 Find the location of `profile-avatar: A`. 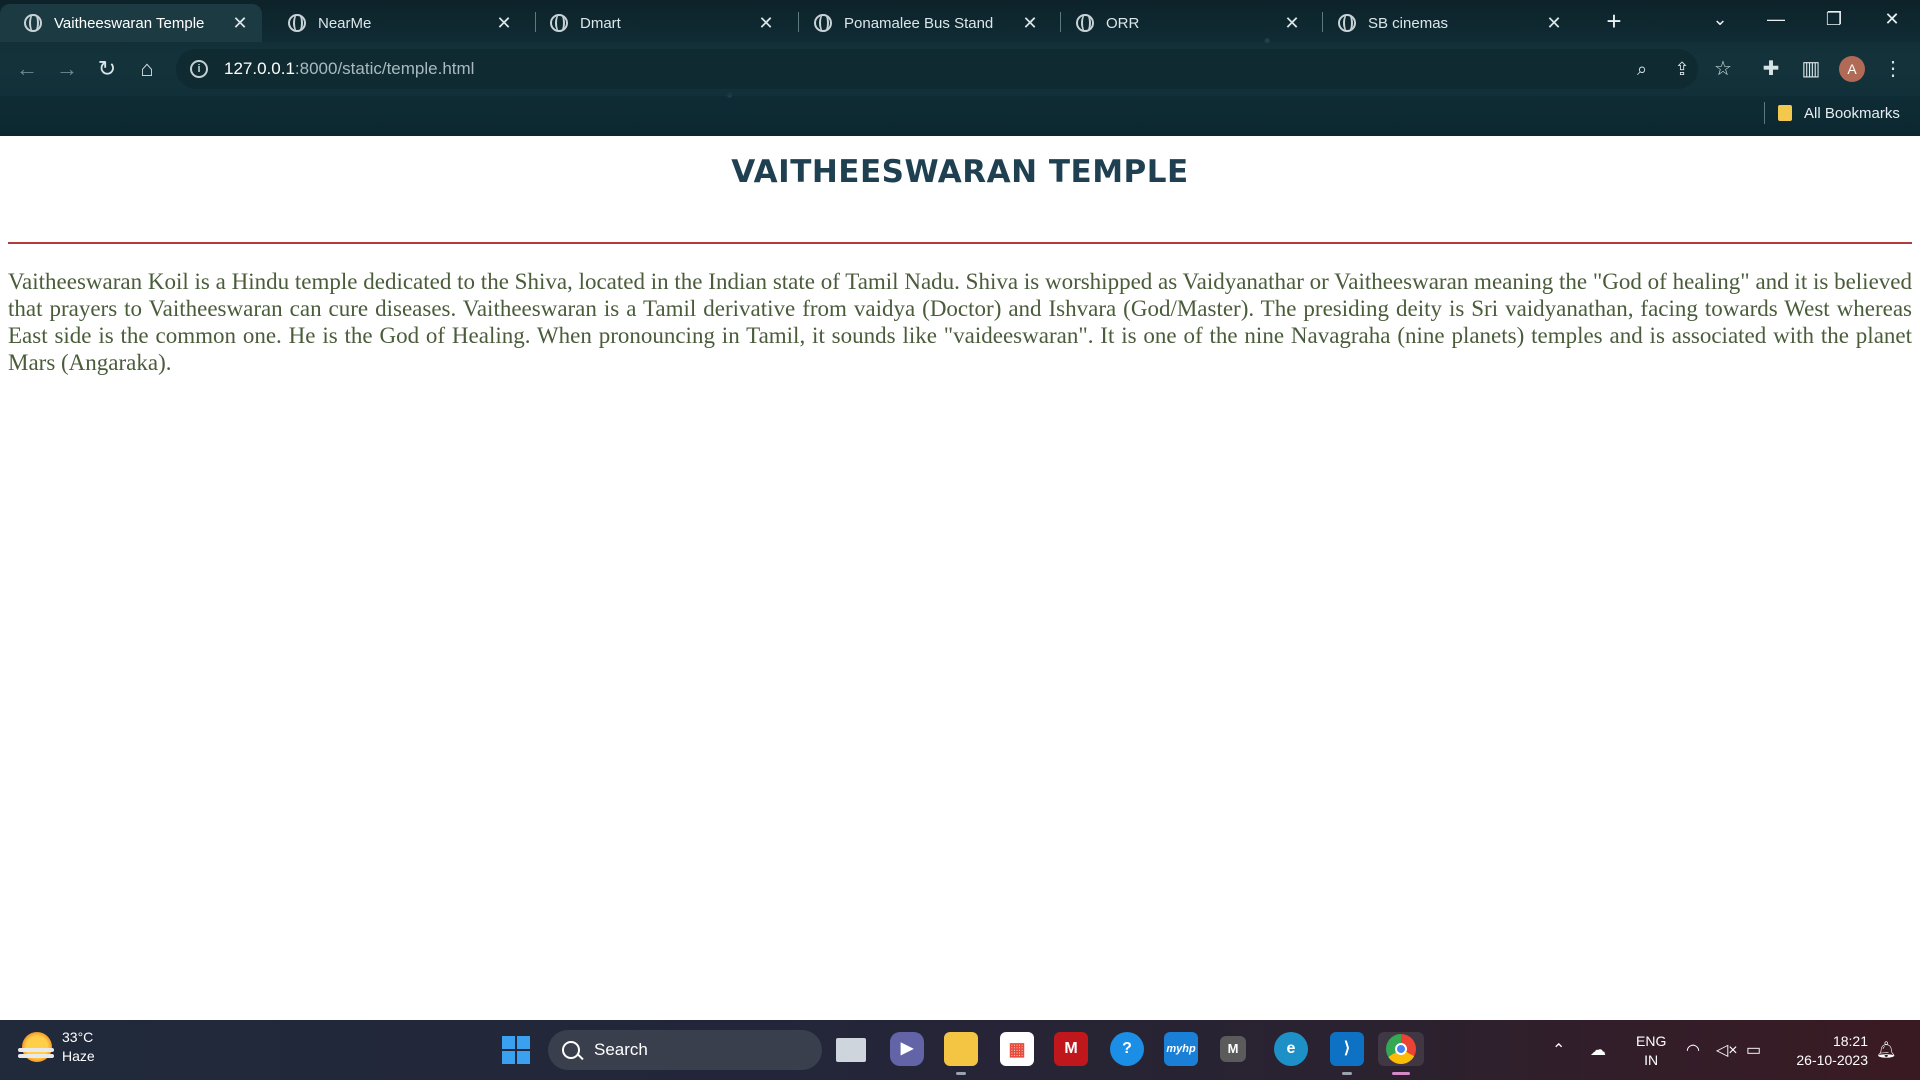

profile-avatar: A is located at coordinates (1852, 69).